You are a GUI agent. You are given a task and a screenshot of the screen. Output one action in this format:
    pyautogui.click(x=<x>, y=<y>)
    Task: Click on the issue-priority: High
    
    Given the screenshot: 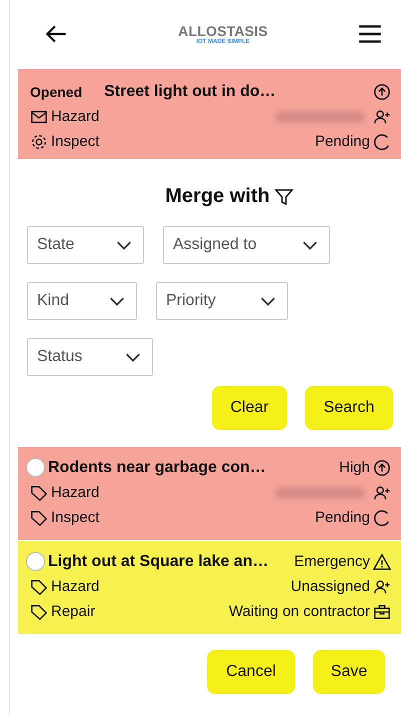 What is the action you would take?
    pyautogui.click(x=354, y=467)
    